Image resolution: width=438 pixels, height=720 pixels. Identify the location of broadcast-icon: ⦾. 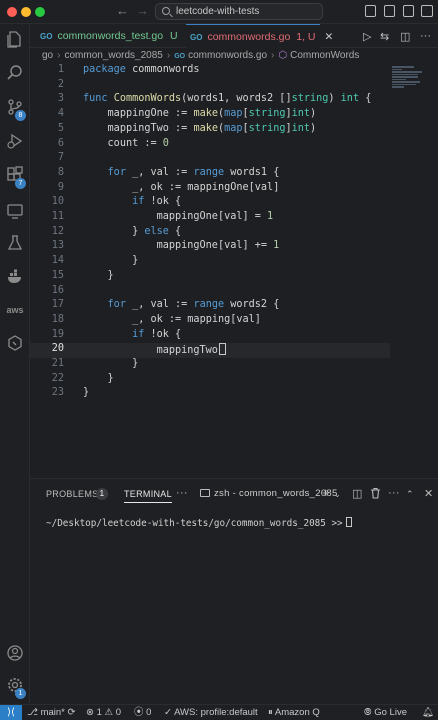
(369, 712).